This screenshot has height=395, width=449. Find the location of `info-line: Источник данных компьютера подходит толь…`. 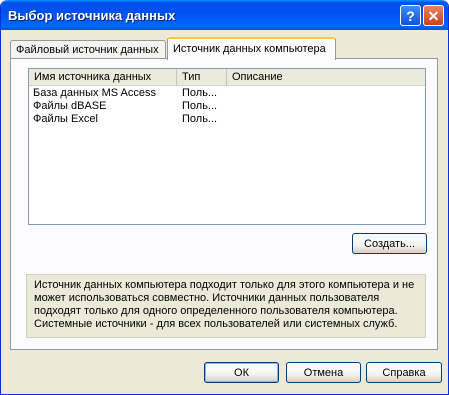

info-line: Источник данных компьютера подходит толь… is located at coordinates (224, 285).